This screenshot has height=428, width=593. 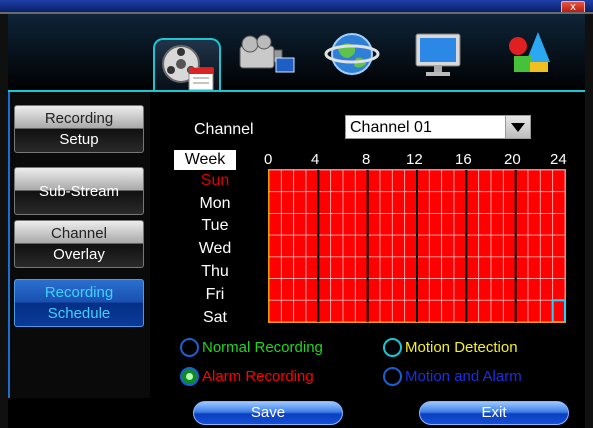 I want to click on schedule-cell-selected, so click(x=558, y=310).